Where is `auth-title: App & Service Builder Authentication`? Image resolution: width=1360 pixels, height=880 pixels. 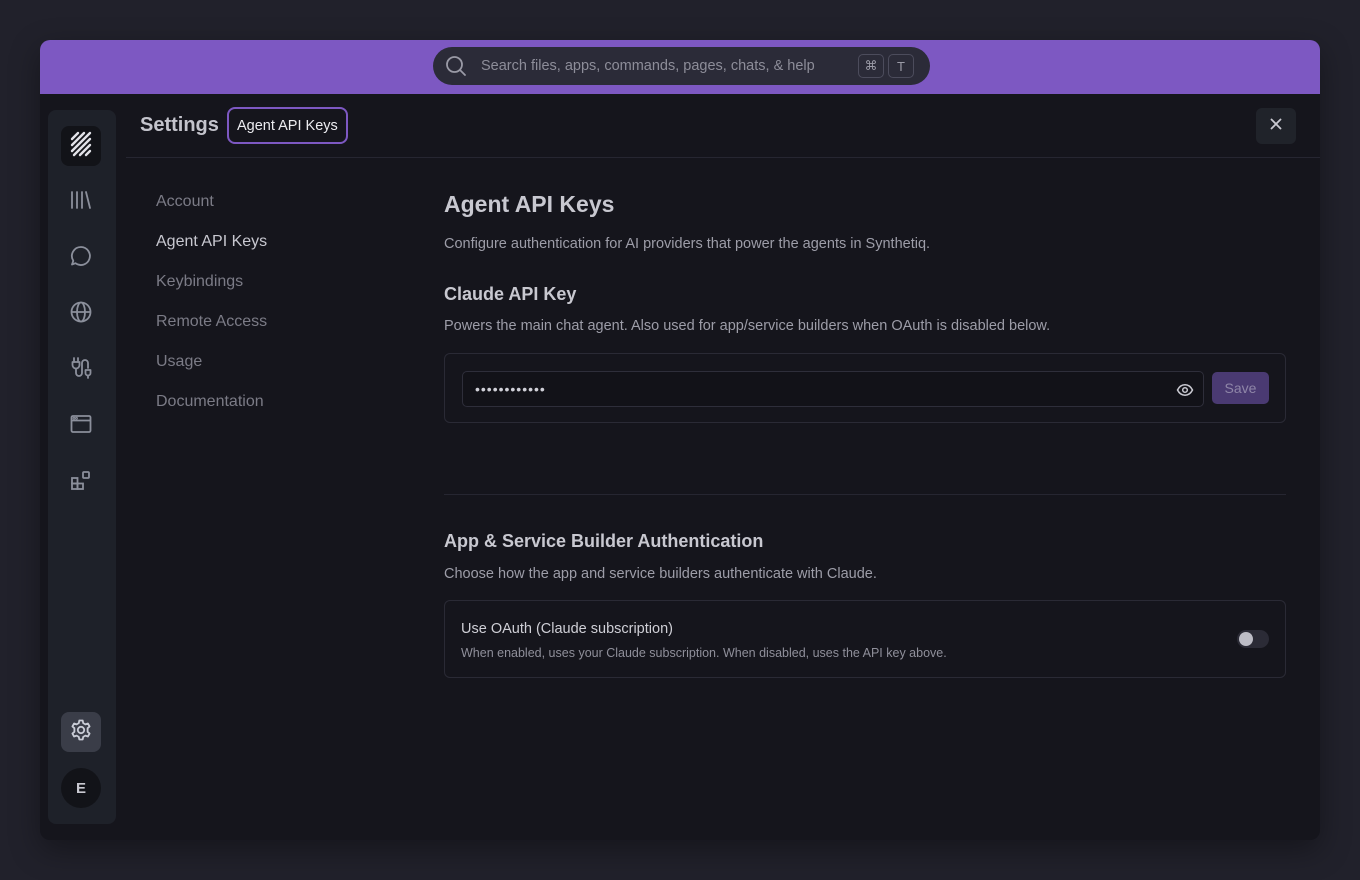
auth-title: App & Service Builder Authentication is located at coordinates (604, 541).